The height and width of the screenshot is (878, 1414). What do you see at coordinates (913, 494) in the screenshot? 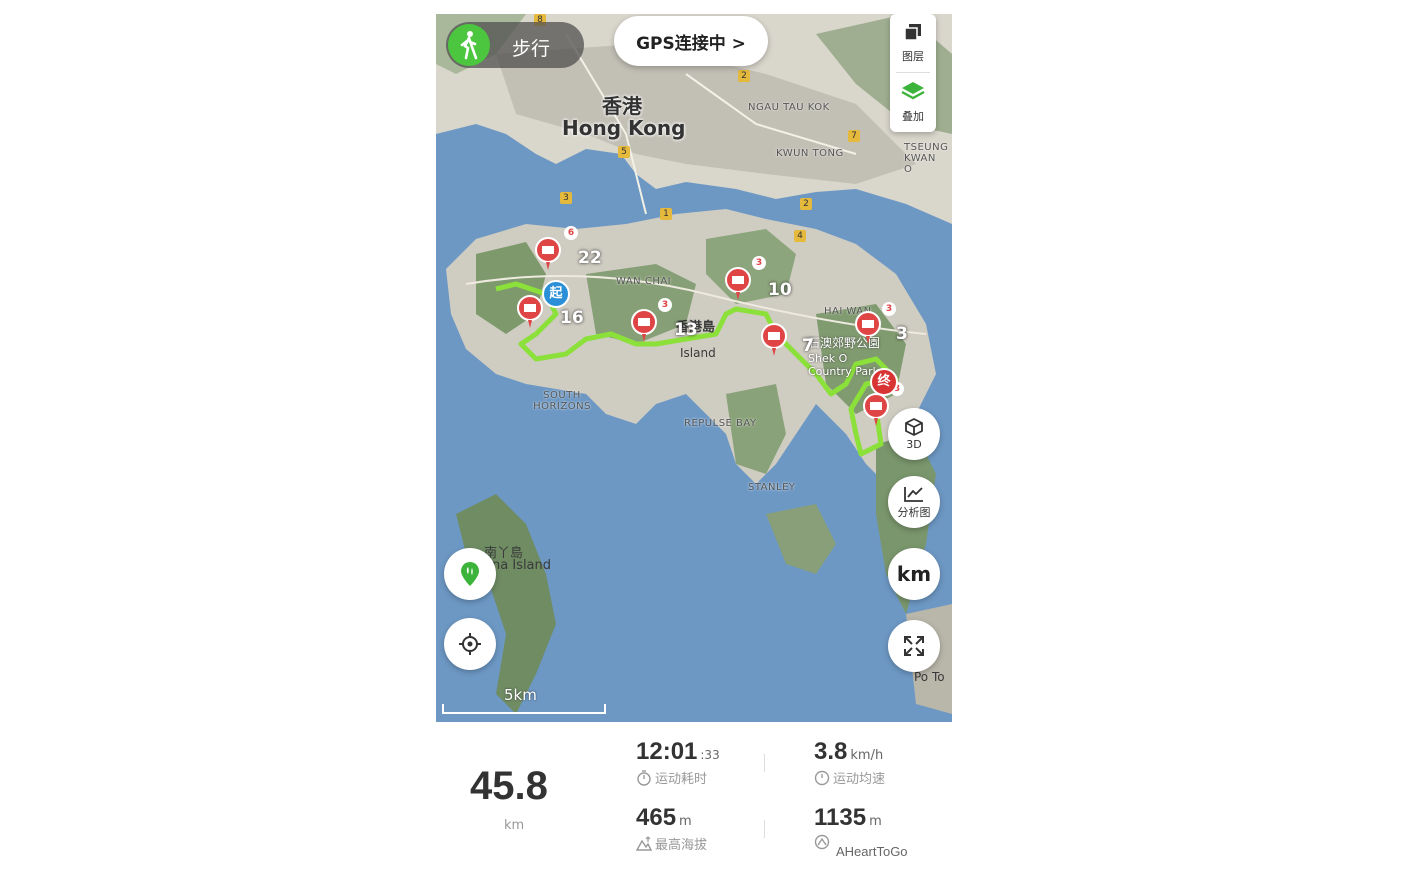
I see `line-chart-icon` at bounding box center [913, 494].